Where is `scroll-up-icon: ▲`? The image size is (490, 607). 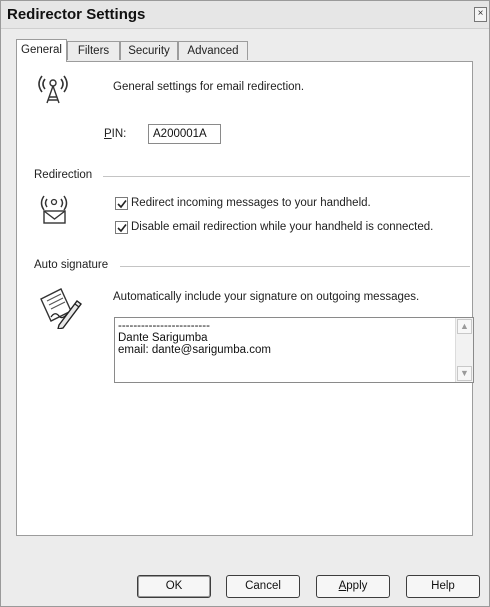 scroll-up-icon: ▲ is located at coordinates (464, 326).